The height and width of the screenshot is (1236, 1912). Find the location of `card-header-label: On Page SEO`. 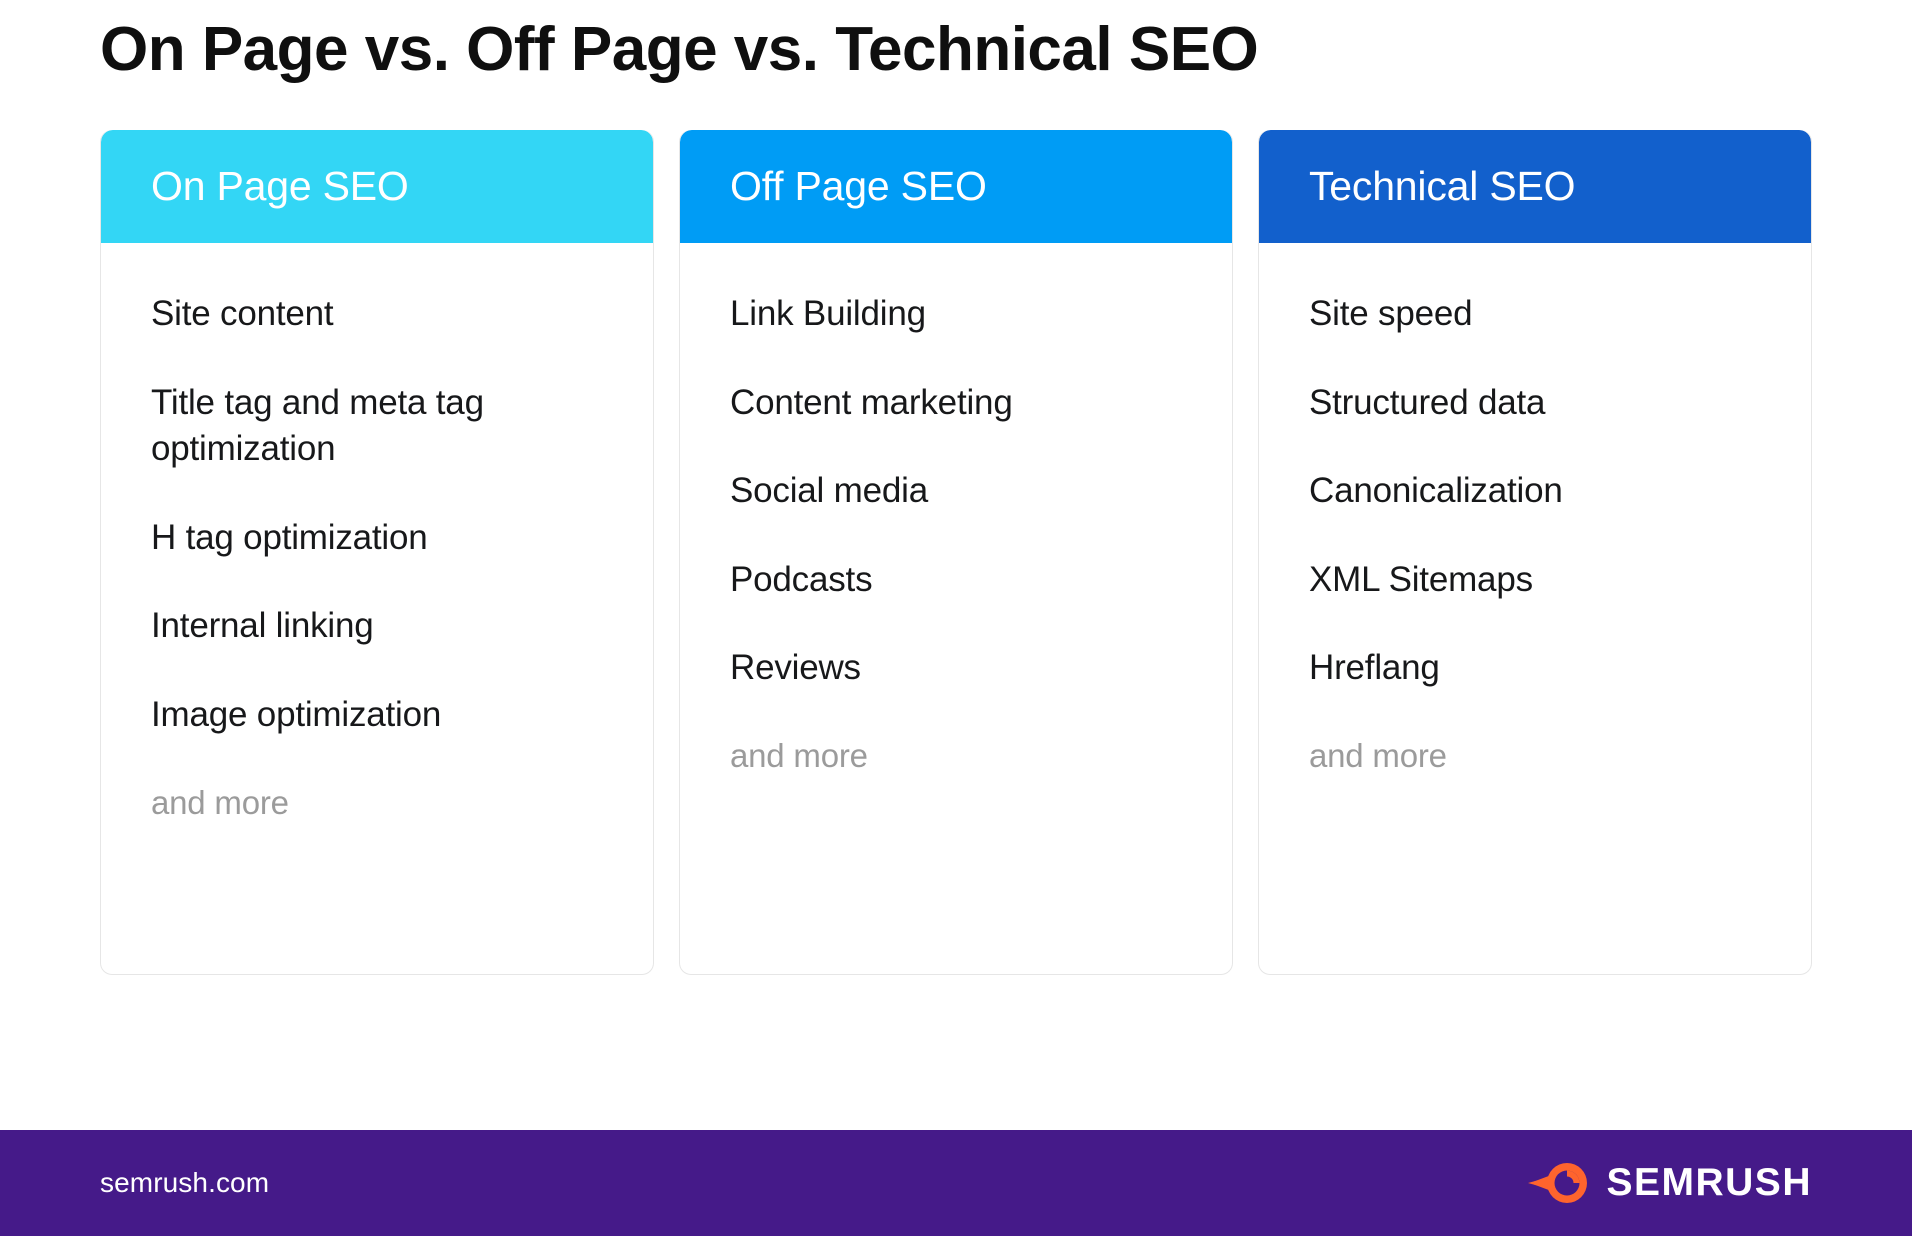

card-header-label: On Page SEO is located at coordinates (280, 186).